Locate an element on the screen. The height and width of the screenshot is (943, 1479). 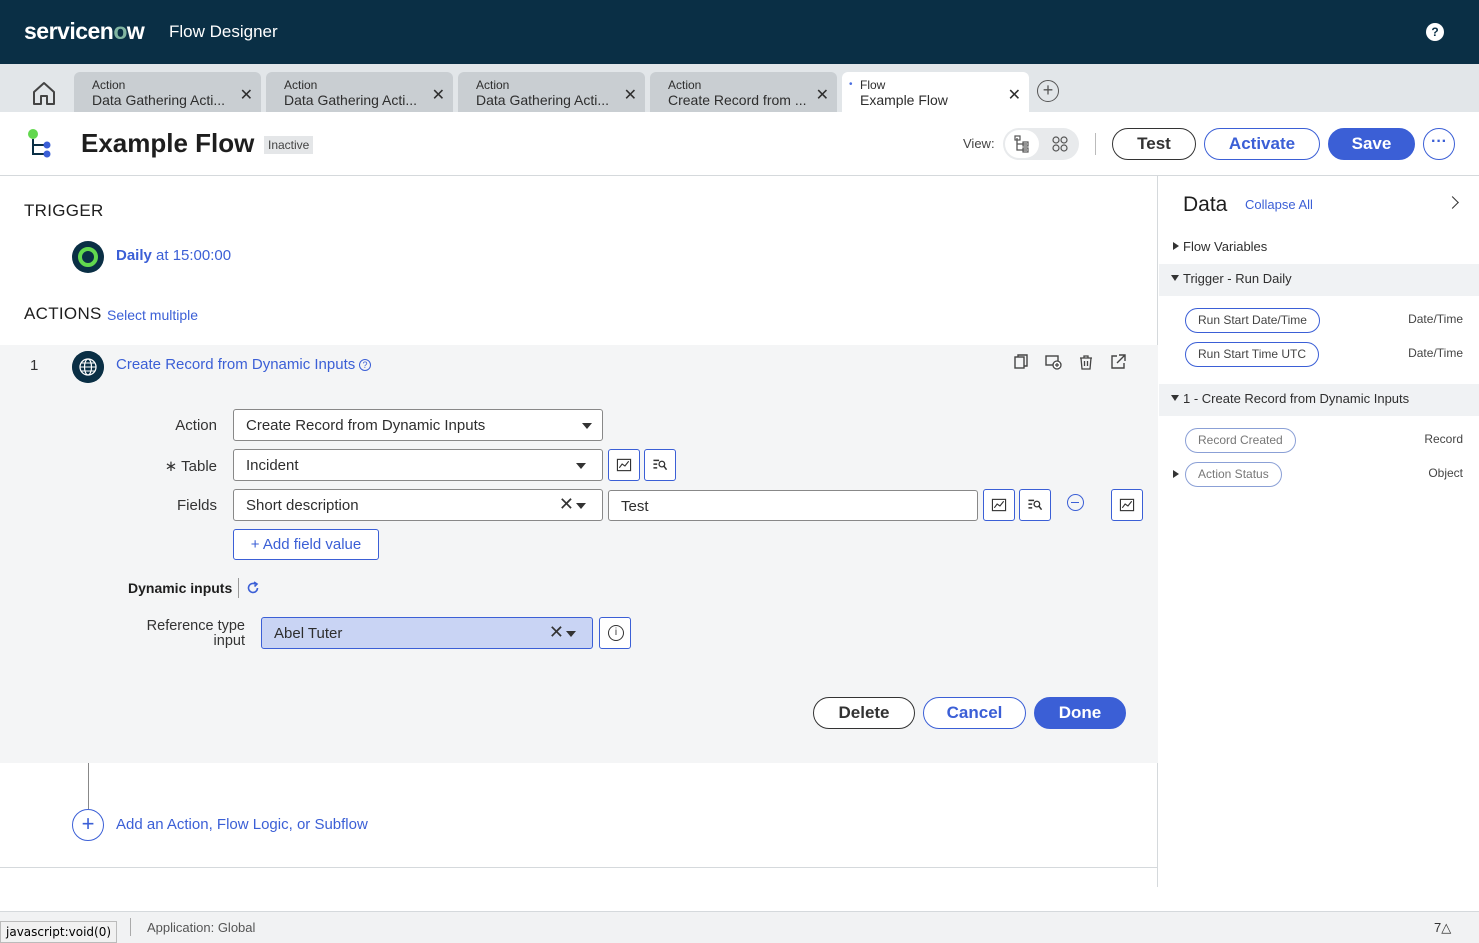
caret-down-icon is located at coordinates (1175, 398).